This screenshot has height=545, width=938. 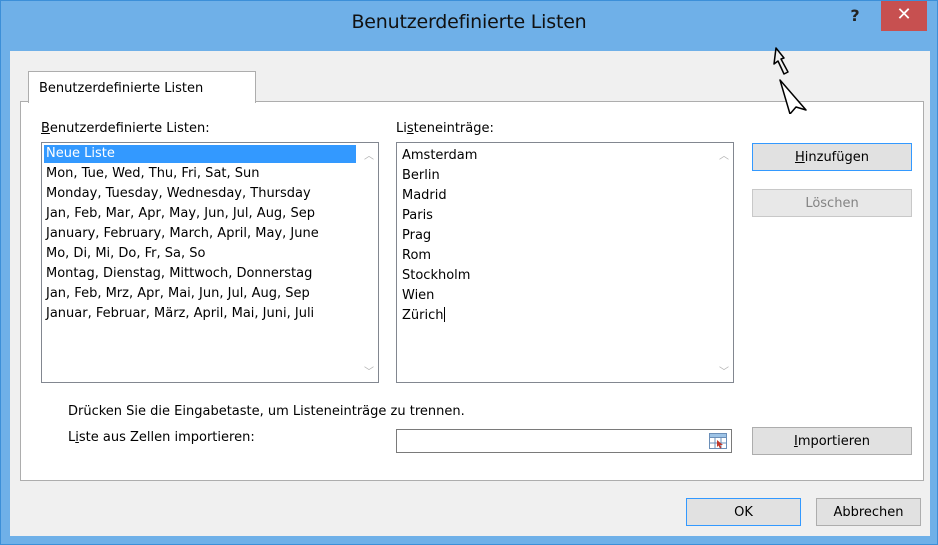 I want to click on tab-benutzerdefinierte-listen: Benutzerdefinierte Listen, so click(x=142, y=87).